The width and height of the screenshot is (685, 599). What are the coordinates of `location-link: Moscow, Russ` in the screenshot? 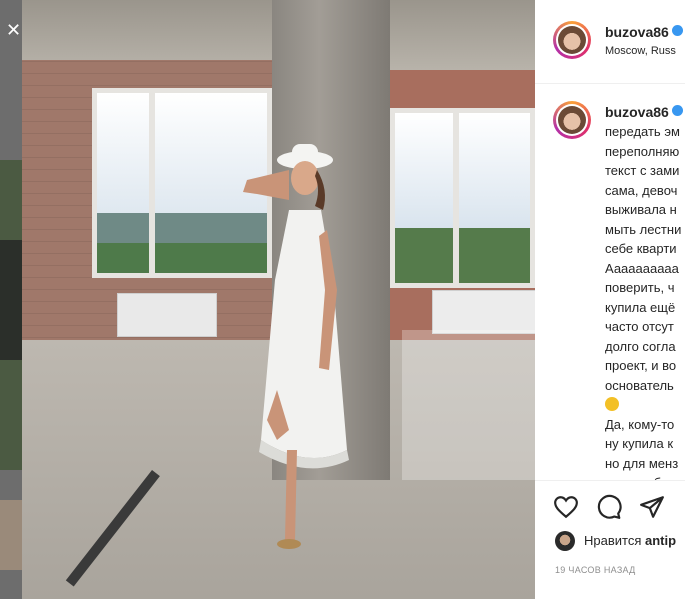 It's located at (640, 51).